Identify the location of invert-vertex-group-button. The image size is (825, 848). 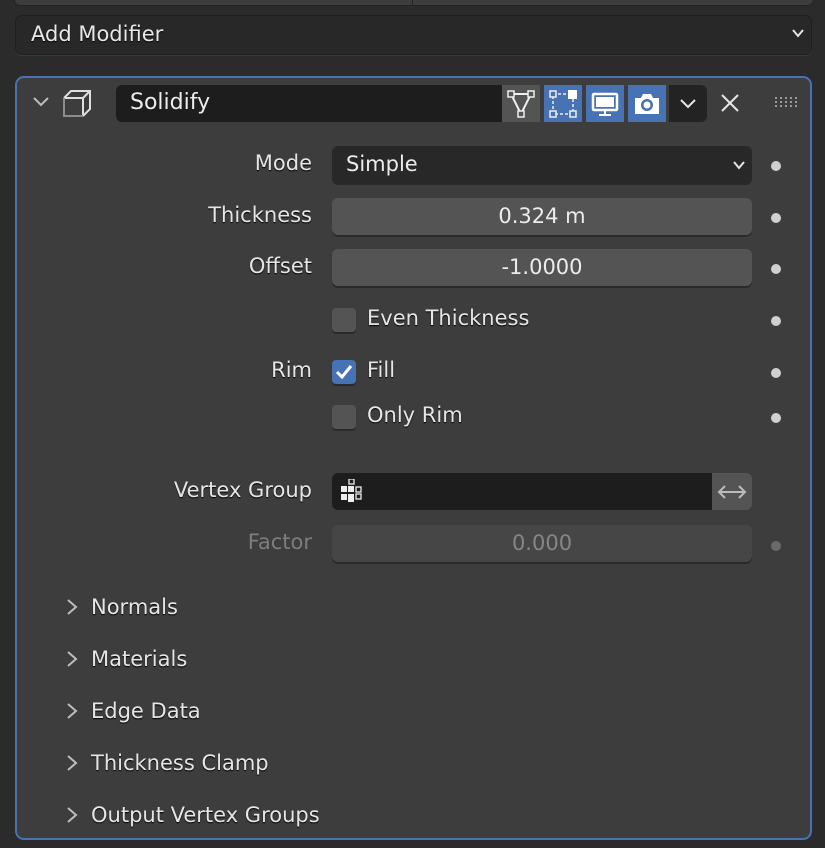
(732, 491).